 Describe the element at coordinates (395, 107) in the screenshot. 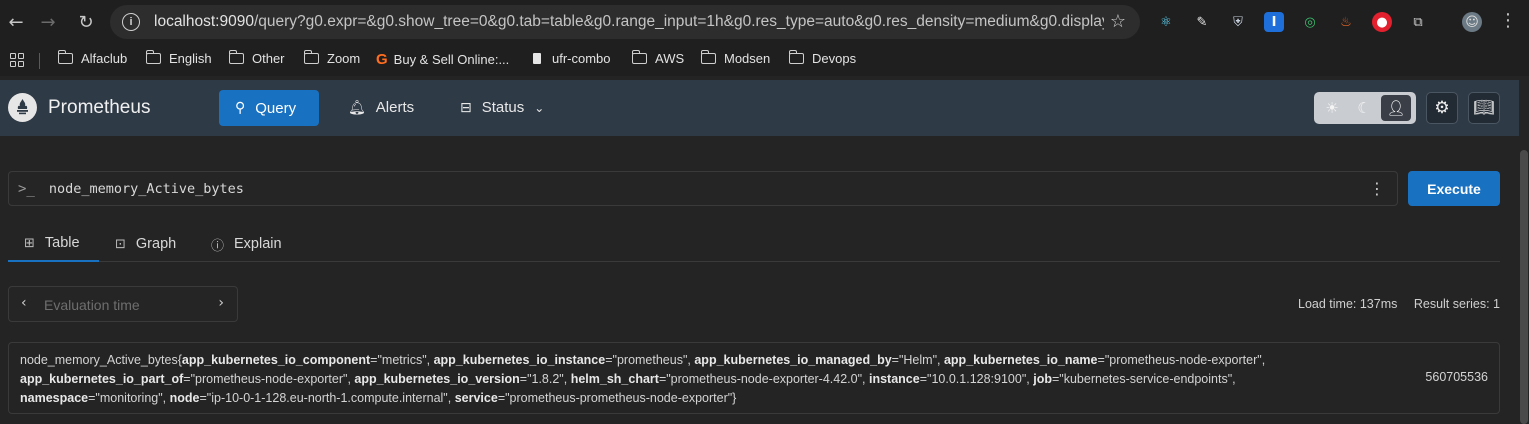

I see `nav-alerts-label: Alerts` at that location.